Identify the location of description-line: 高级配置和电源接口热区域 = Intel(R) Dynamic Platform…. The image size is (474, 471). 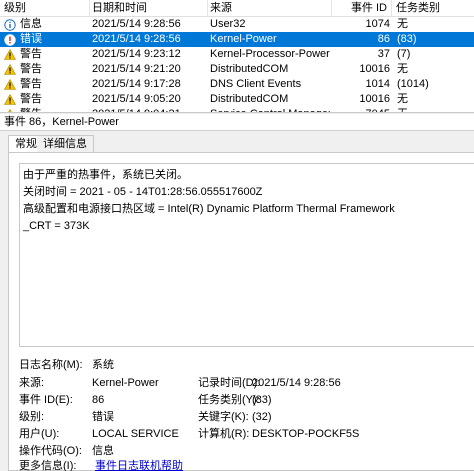
(209, 209).